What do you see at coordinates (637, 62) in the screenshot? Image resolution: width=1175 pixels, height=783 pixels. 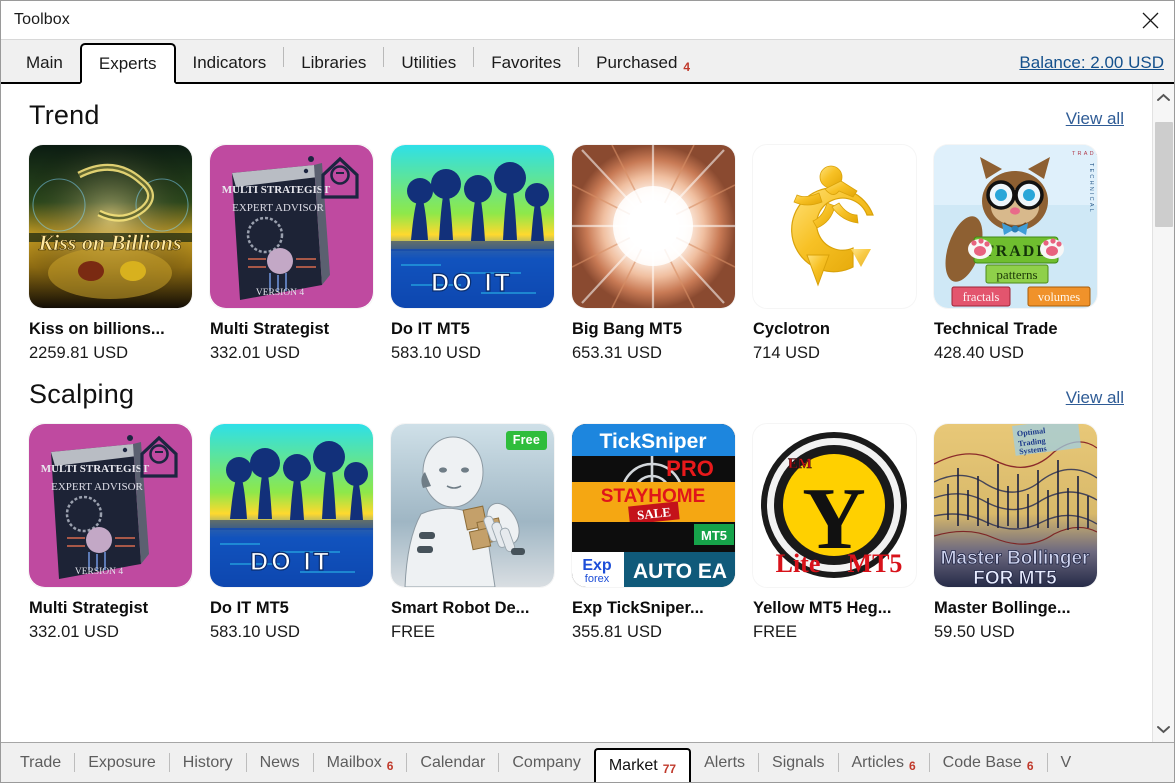 I see `tab-label: Purchased` at bounding box center [637, 62].